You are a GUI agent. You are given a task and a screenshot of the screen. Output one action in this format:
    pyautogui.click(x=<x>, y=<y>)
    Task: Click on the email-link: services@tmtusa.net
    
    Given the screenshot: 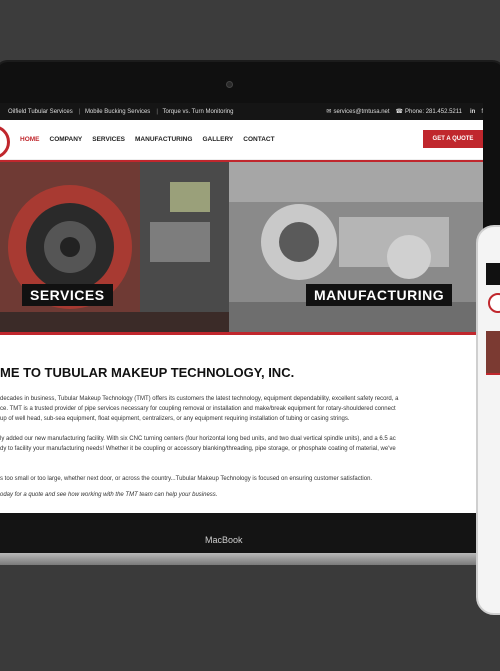 What is the action you would take?
    pyautogui.click(x=361, y=112)
    